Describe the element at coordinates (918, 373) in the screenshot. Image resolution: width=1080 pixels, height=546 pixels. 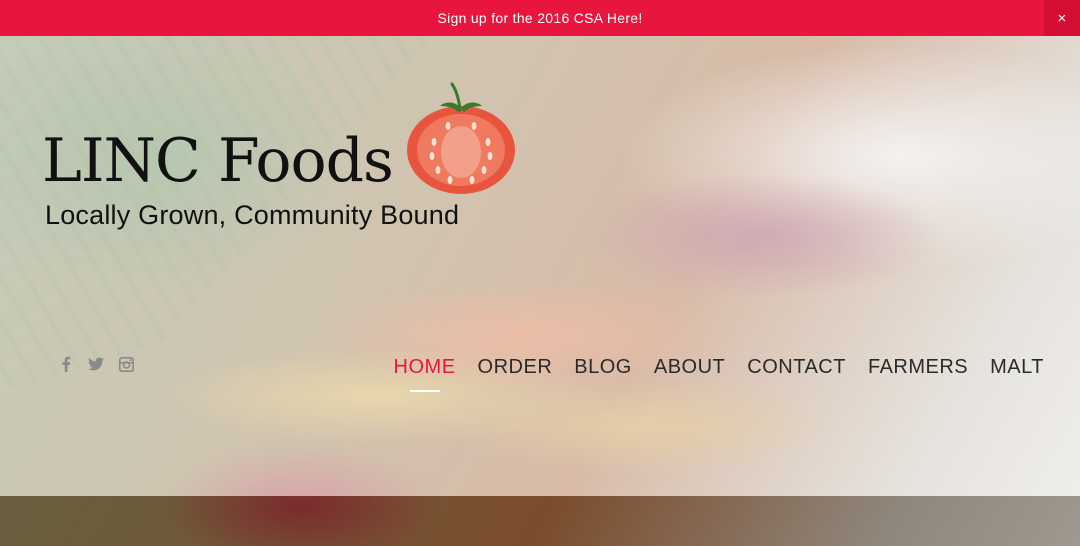
I see `nav-item-farmers: FARMERS` at that location.